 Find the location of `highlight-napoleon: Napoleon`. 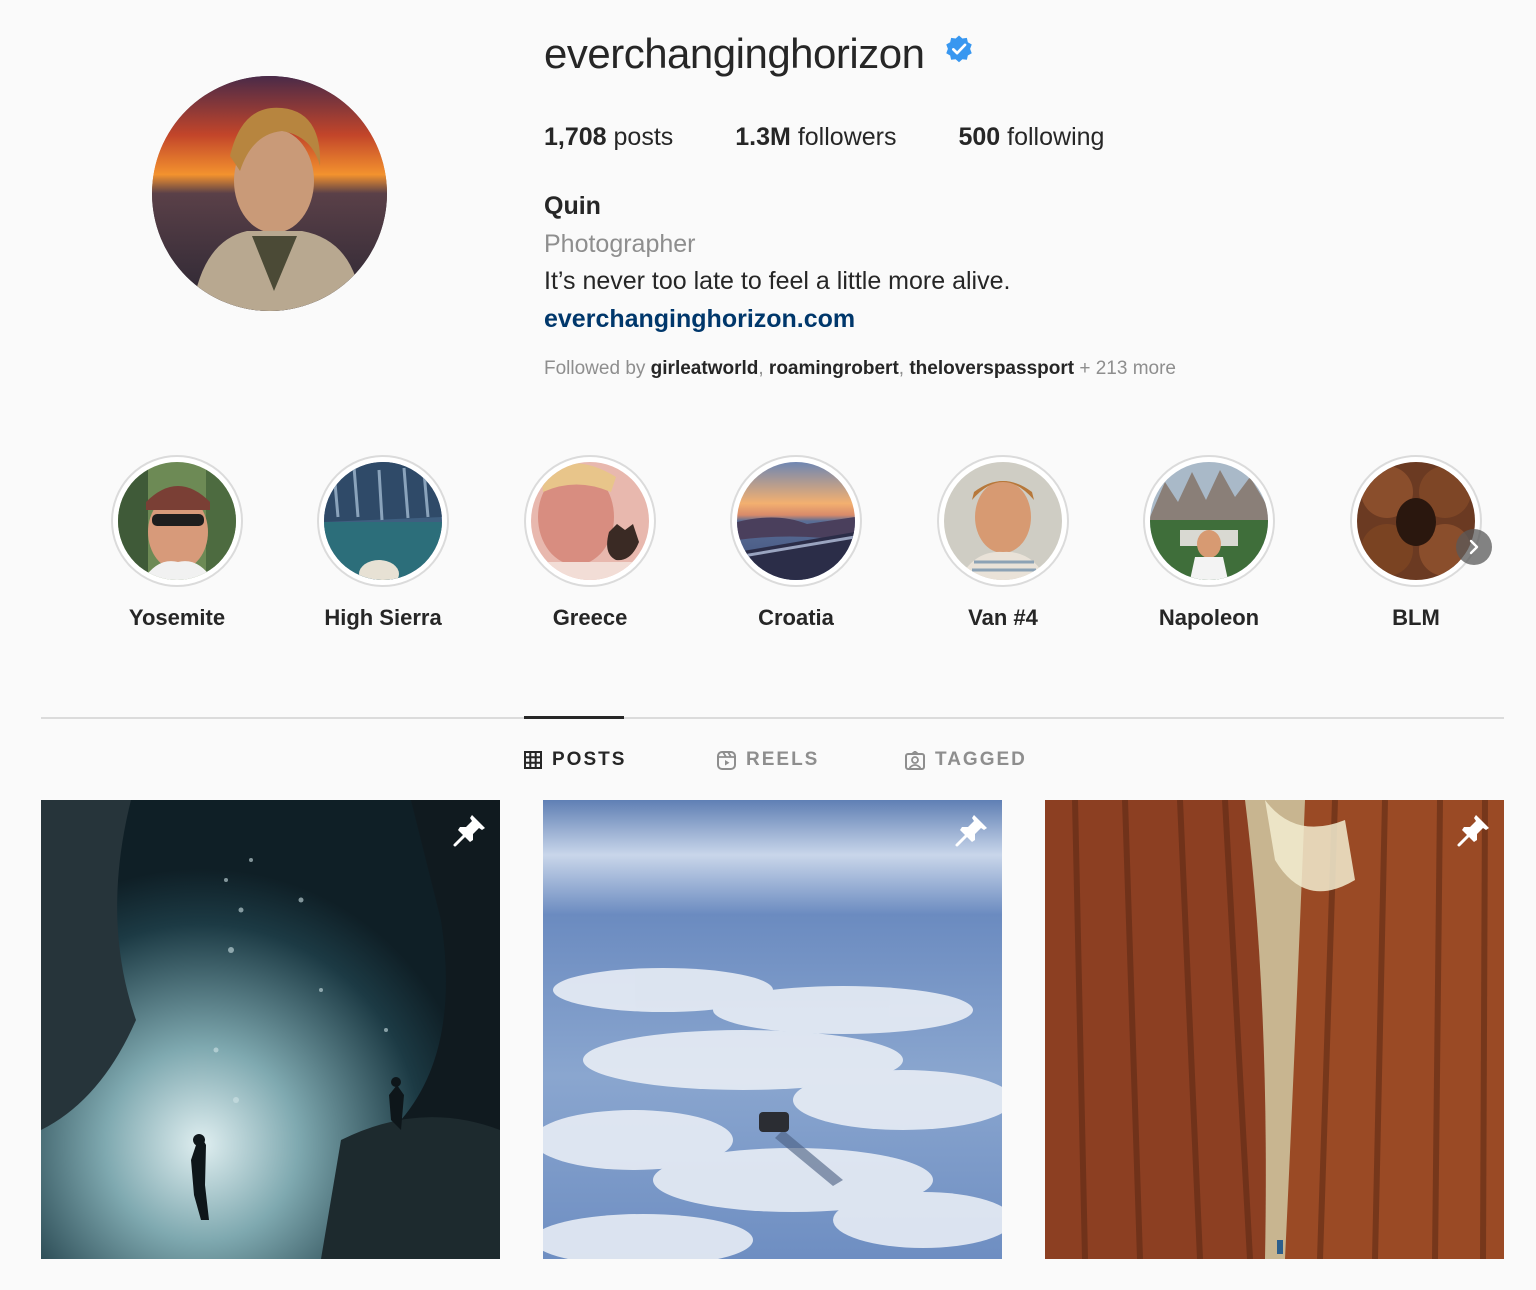

highlight-napoleon: Napoleon is located at coordinates (1209, 542).